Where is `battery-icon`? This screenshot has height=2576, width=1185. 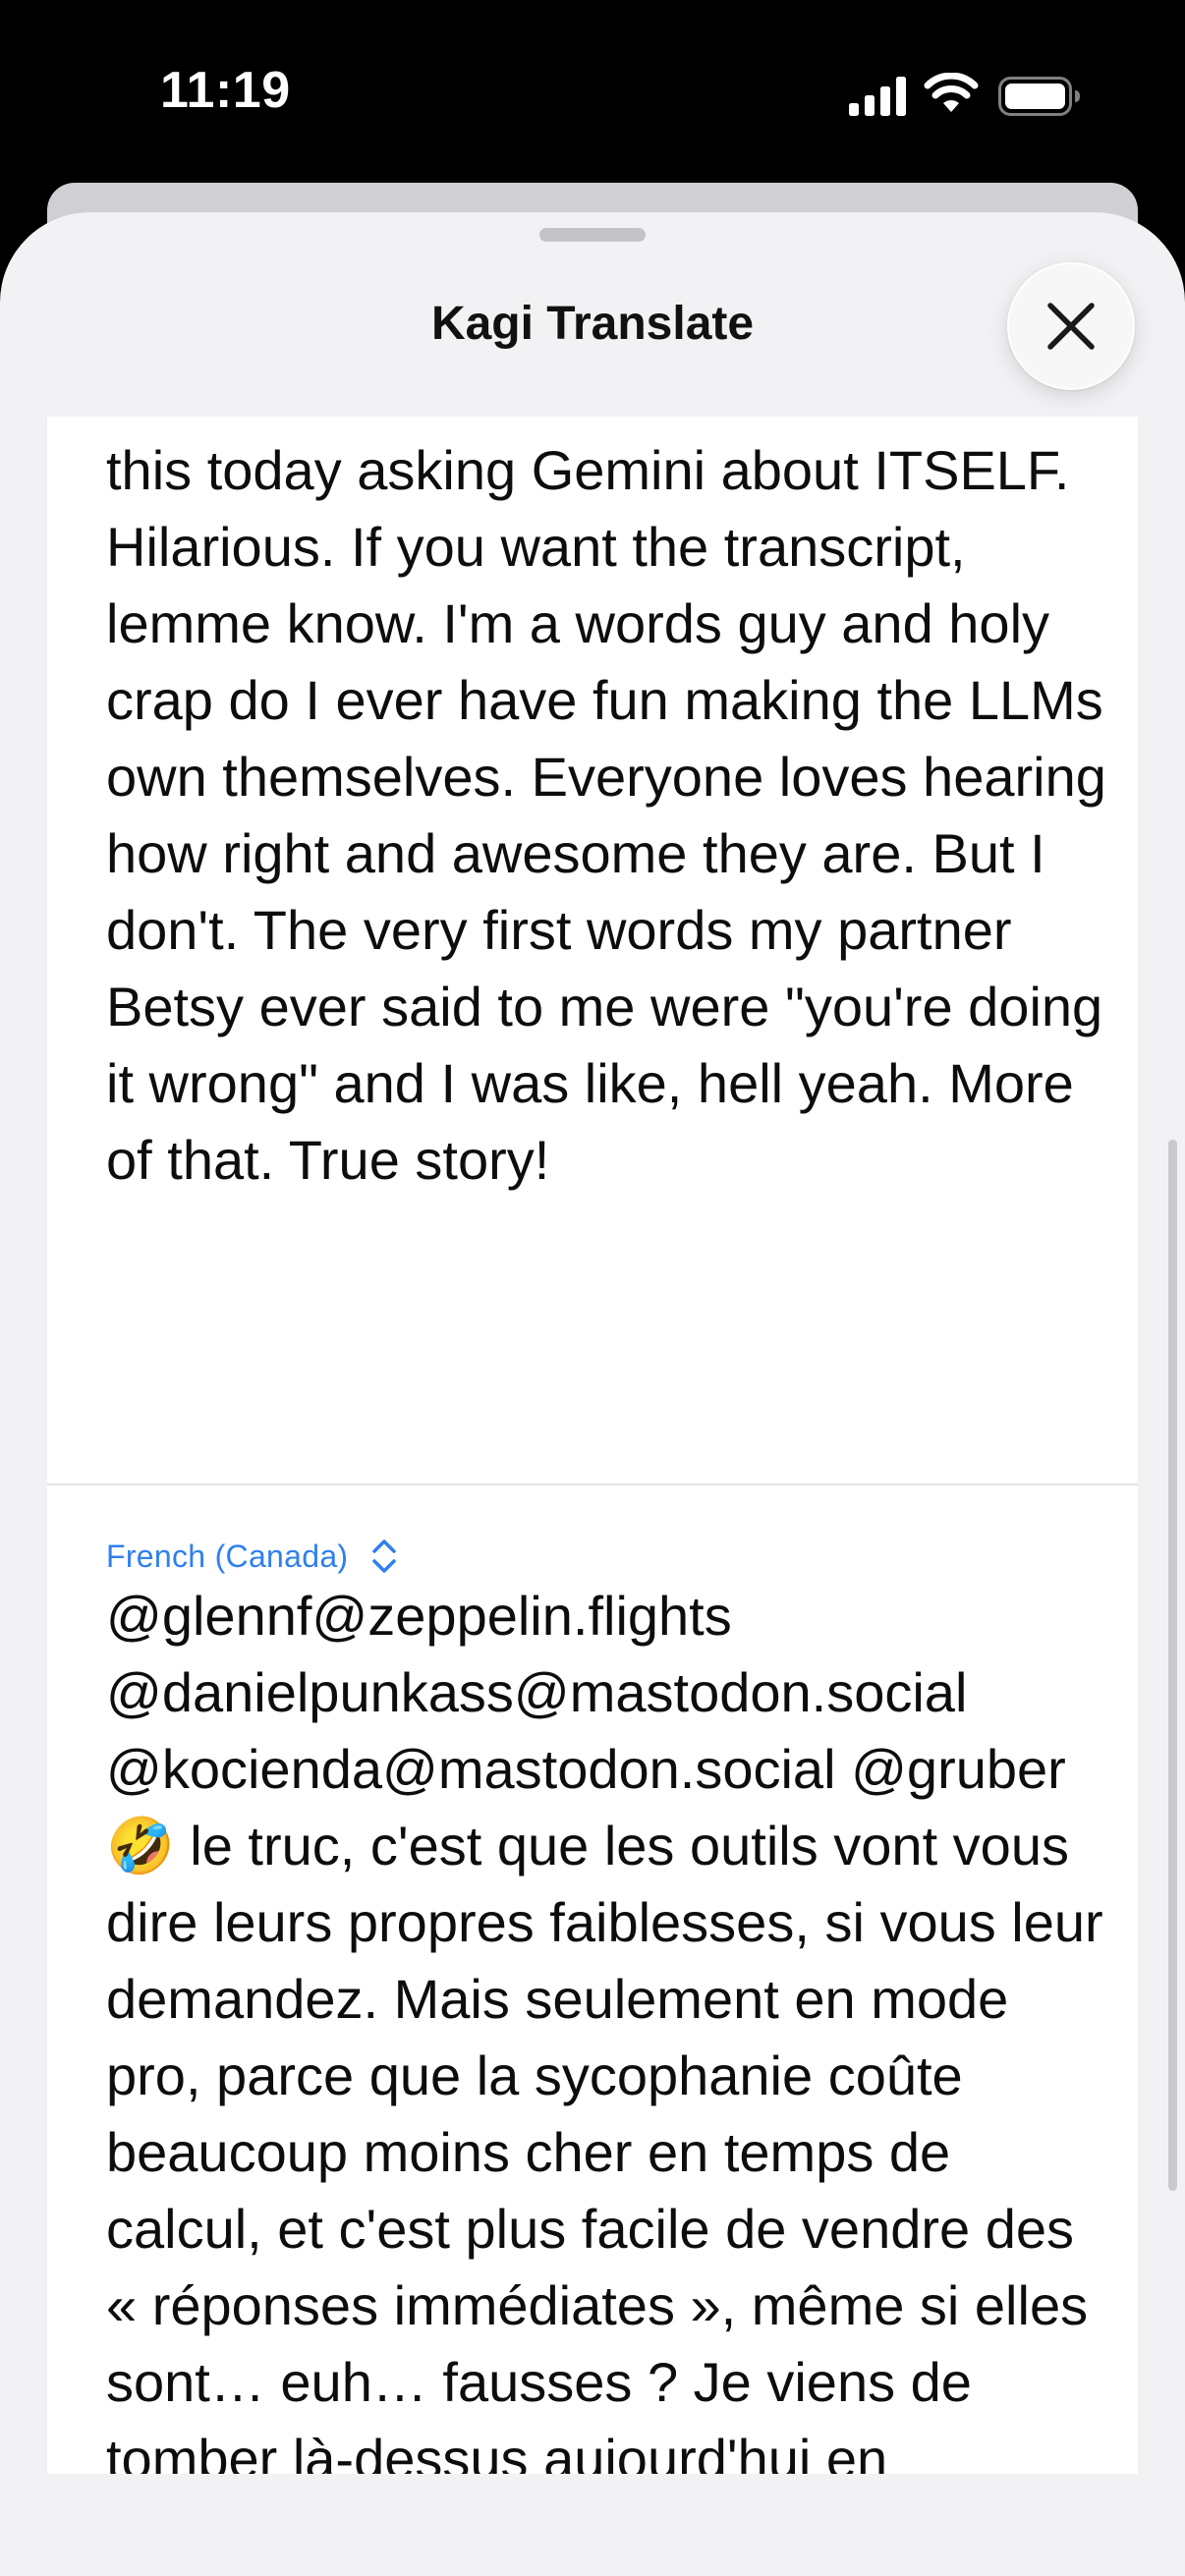
battery-icon is located at coordinates (1039, 96).